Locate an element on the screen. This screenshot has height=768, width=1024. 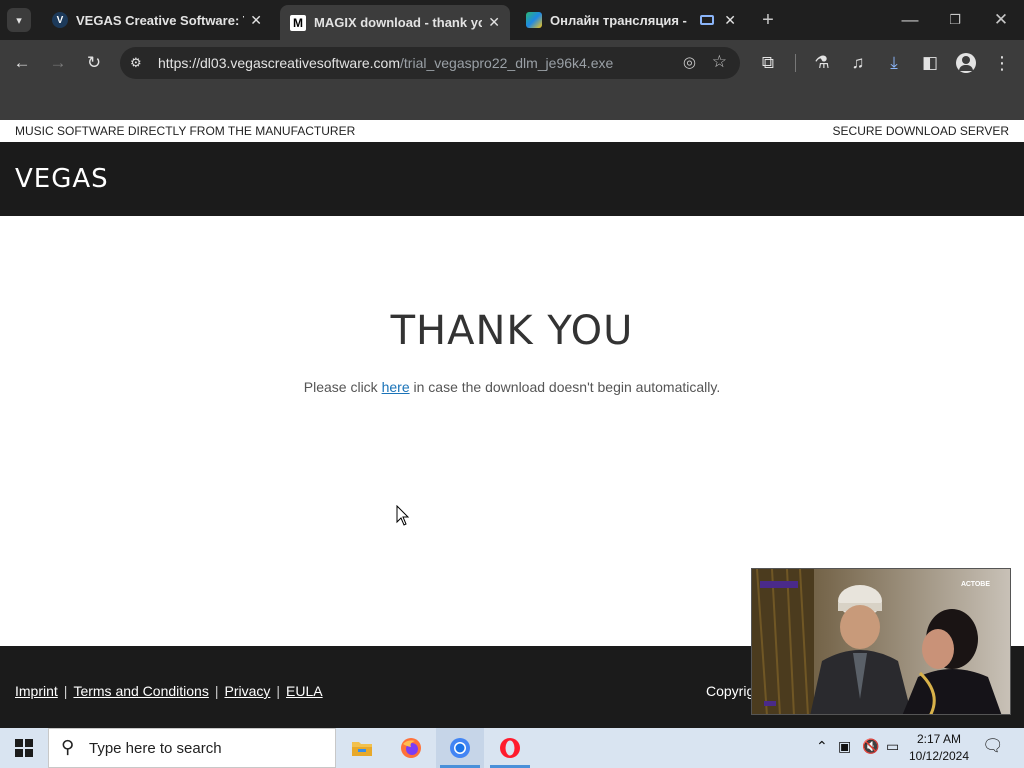
close-window-icon: ✕ is located at coordinates (1001, 20).